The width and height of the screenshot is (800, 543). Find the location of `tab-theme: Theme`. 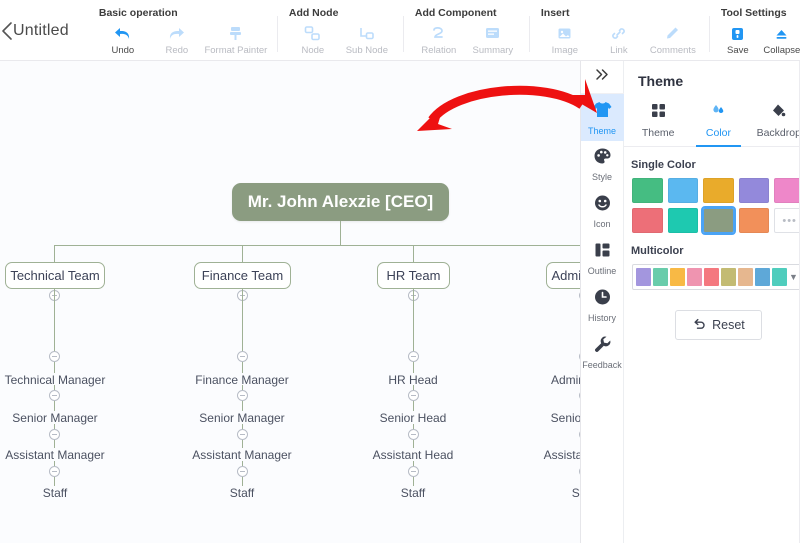

tab-theme: Theme is located at coordinates (658, 122).